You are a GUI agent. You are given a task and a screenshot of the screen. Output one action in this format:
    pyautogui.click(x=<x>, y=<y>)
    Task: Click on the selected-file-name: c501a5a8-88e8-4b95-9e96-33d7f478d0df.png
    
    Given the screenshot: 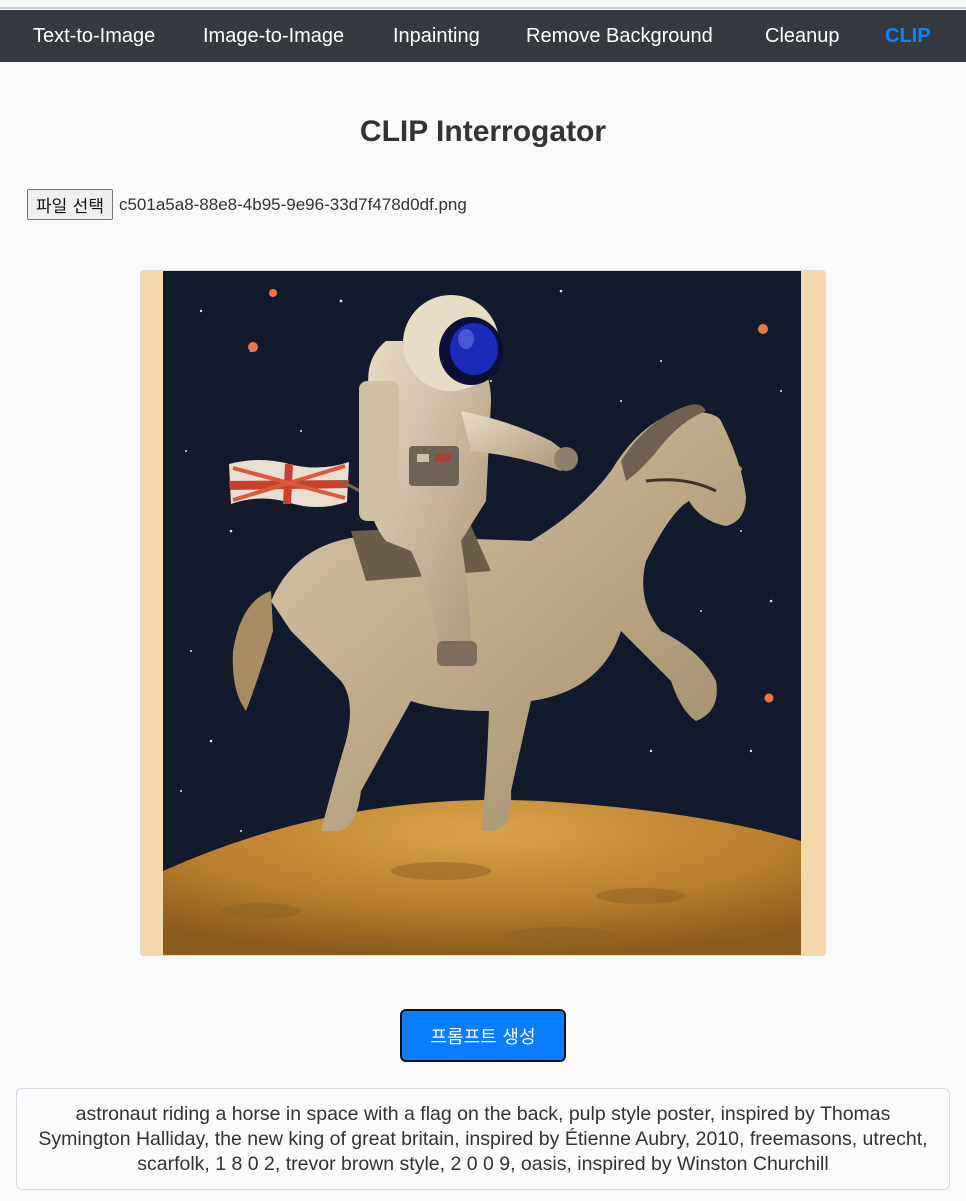 What is the action you would take?
    pyautogui.click(x=292, y=204)
    